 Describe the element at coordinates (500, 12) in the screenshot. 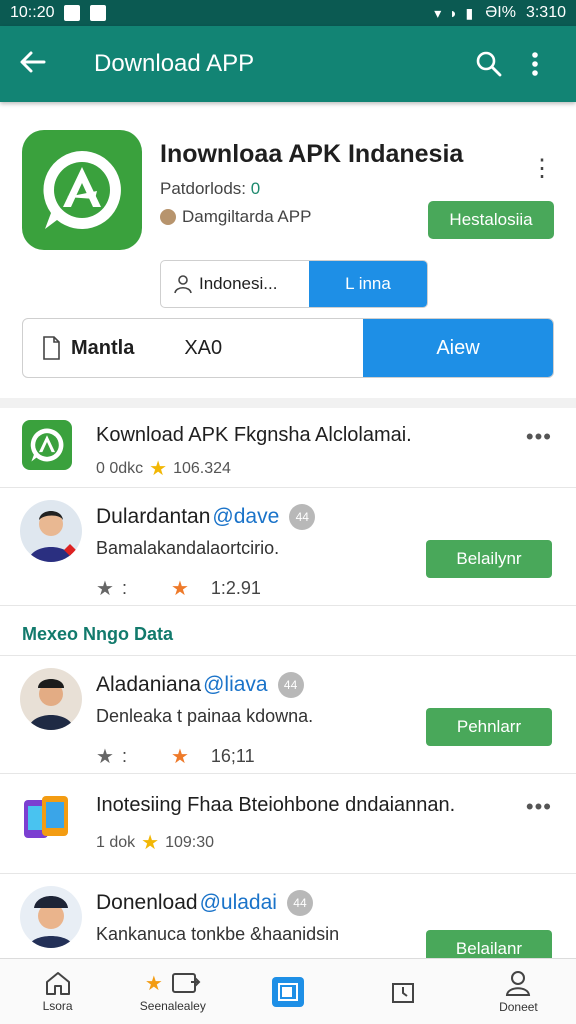

I see `battery-level: ƏI%` at that location.